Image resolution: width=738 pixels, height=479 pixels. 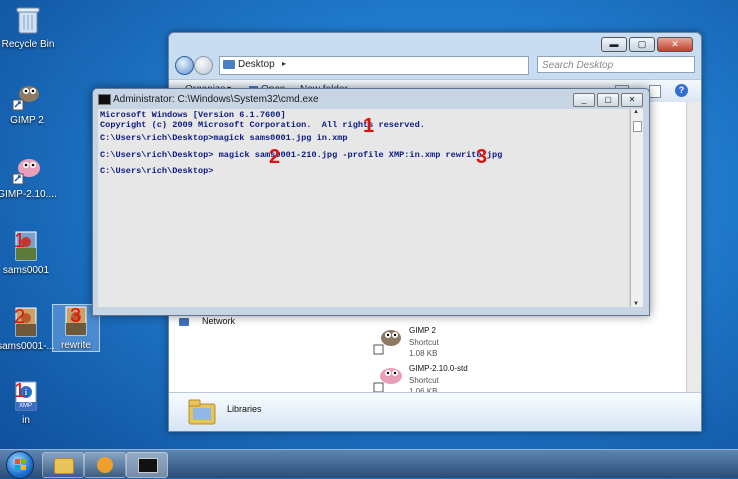 I want to click on sams0001-file-icon: 1 sams0001, so click(x=29, y=253).